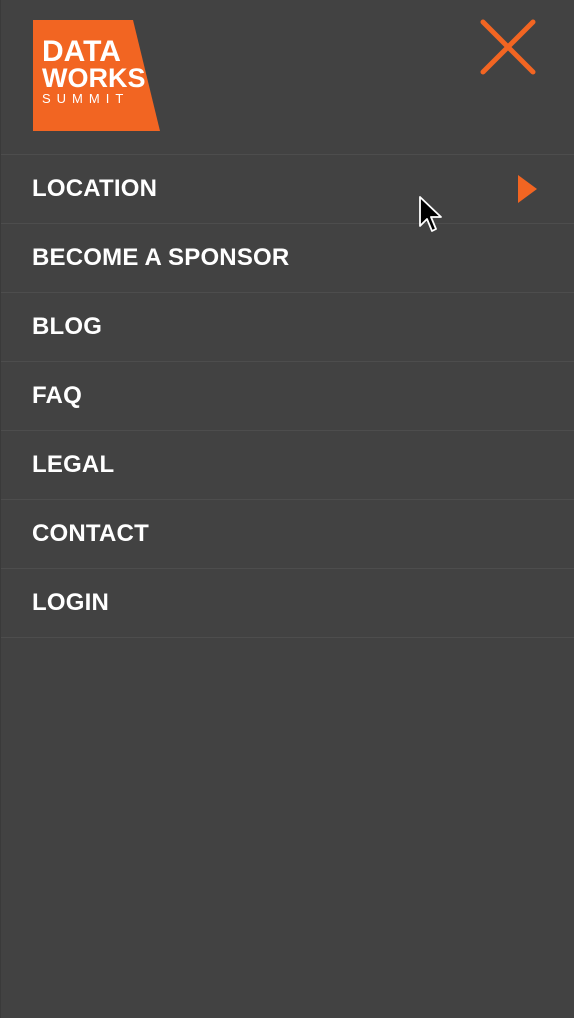 The image size is (574, 1018). Describe the element at coordinates (67, 326) in the screenshot. I see `menu-item-label: BLOG` at that location.